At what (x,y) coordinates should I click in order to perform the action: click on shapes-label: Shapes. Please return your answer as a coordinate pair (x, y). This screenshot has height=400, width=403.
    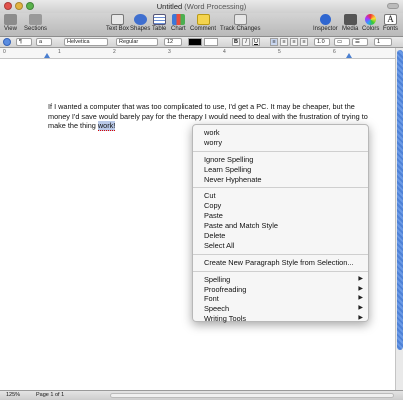
    Looking at the image, I should click on (140, 29).